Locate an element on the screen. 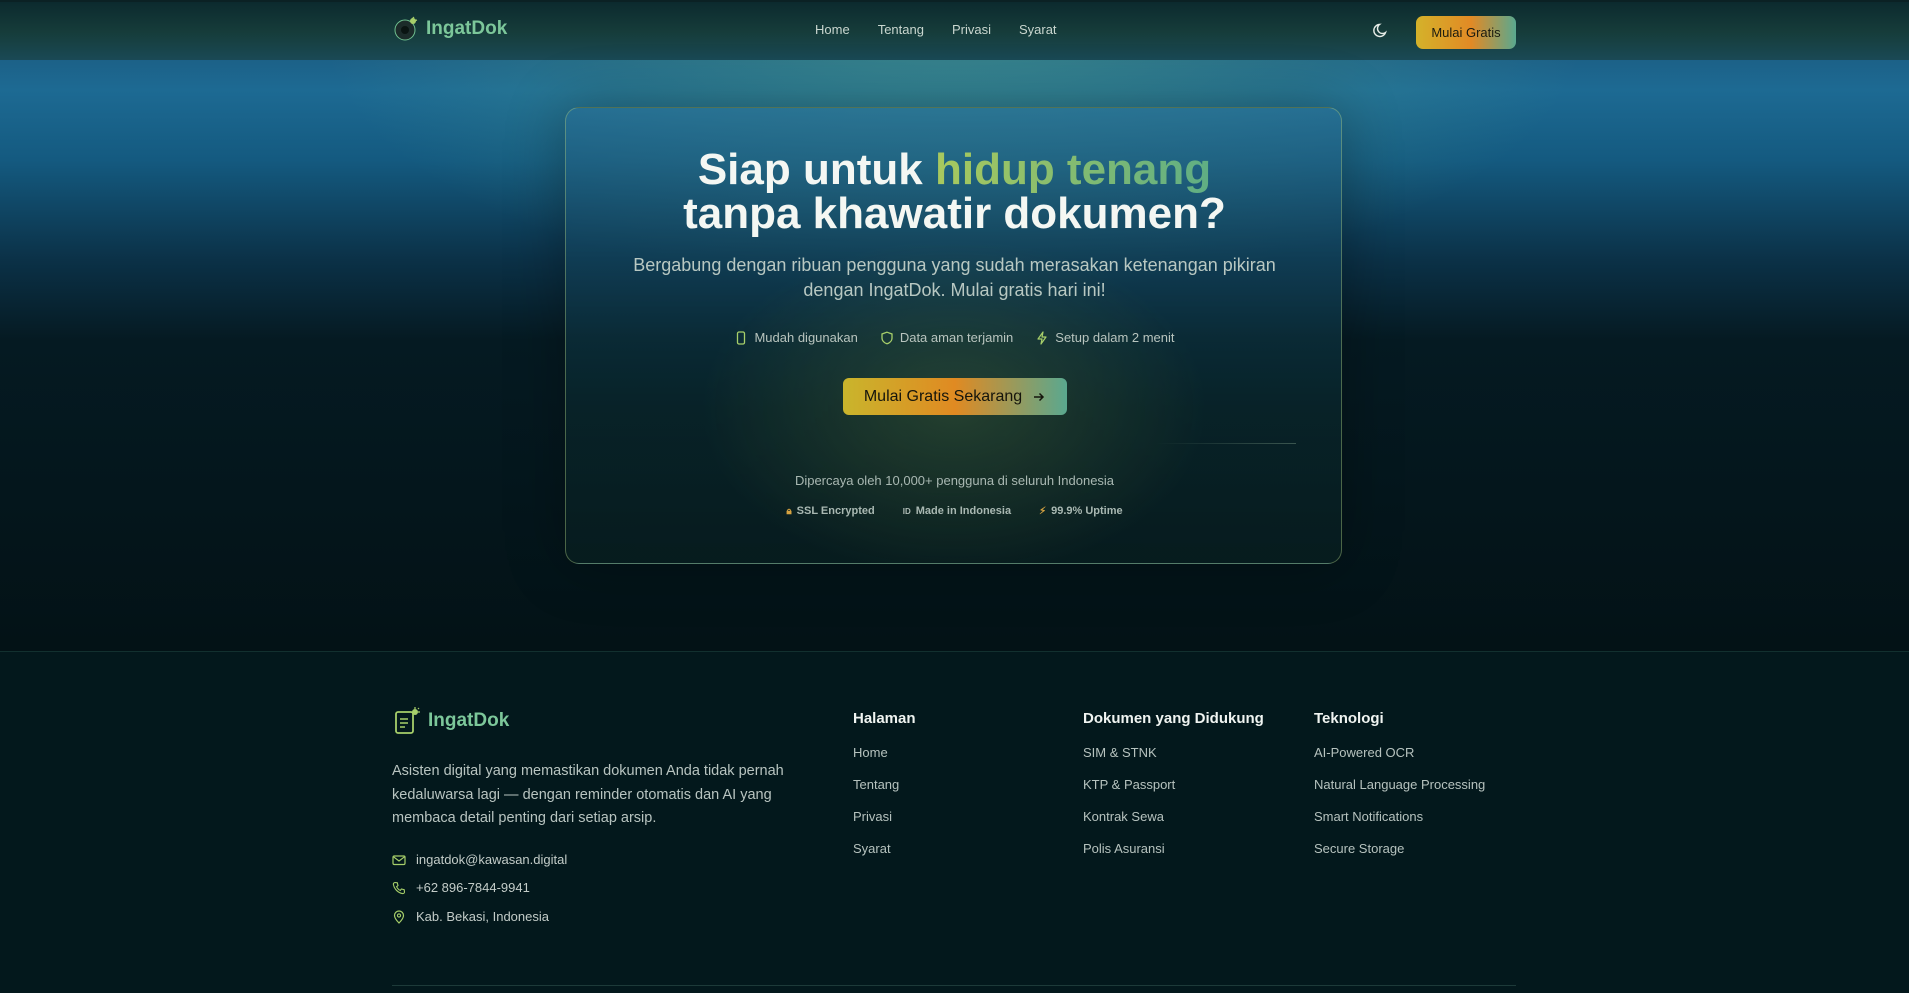 This screenshot has height=993, width=1909. feature-item: Mudah digunakan is located at coordinates (796, 337).